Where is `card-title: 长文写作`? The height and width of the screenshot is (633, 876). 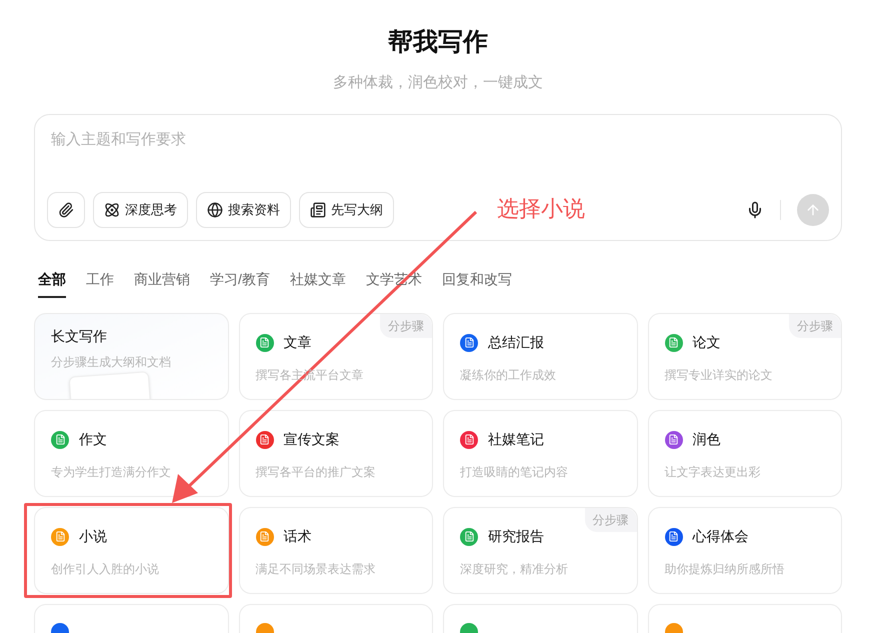 card-title: 长文写作 is located at coordinates (79, 336).